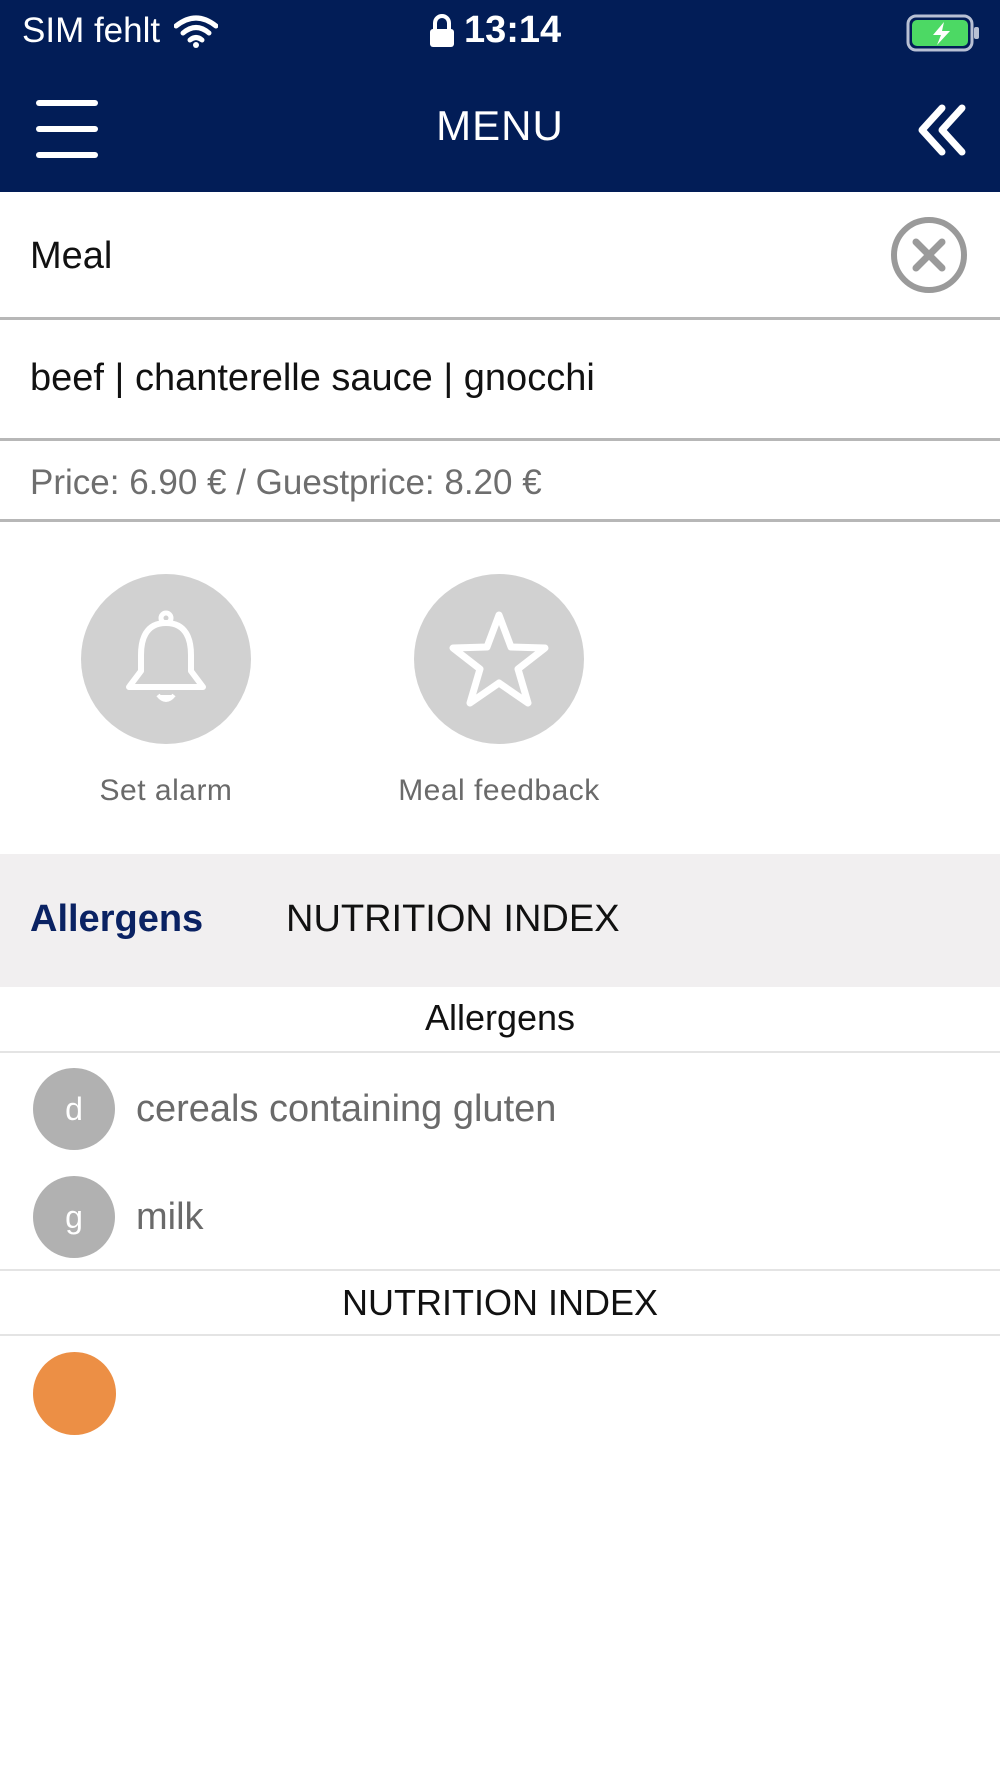 This screenshot has height=1778, width=1000. What do you see at coordinates (442, 31) in the screenshot?
I see `lock-icon` at bounding box center [442, 31].